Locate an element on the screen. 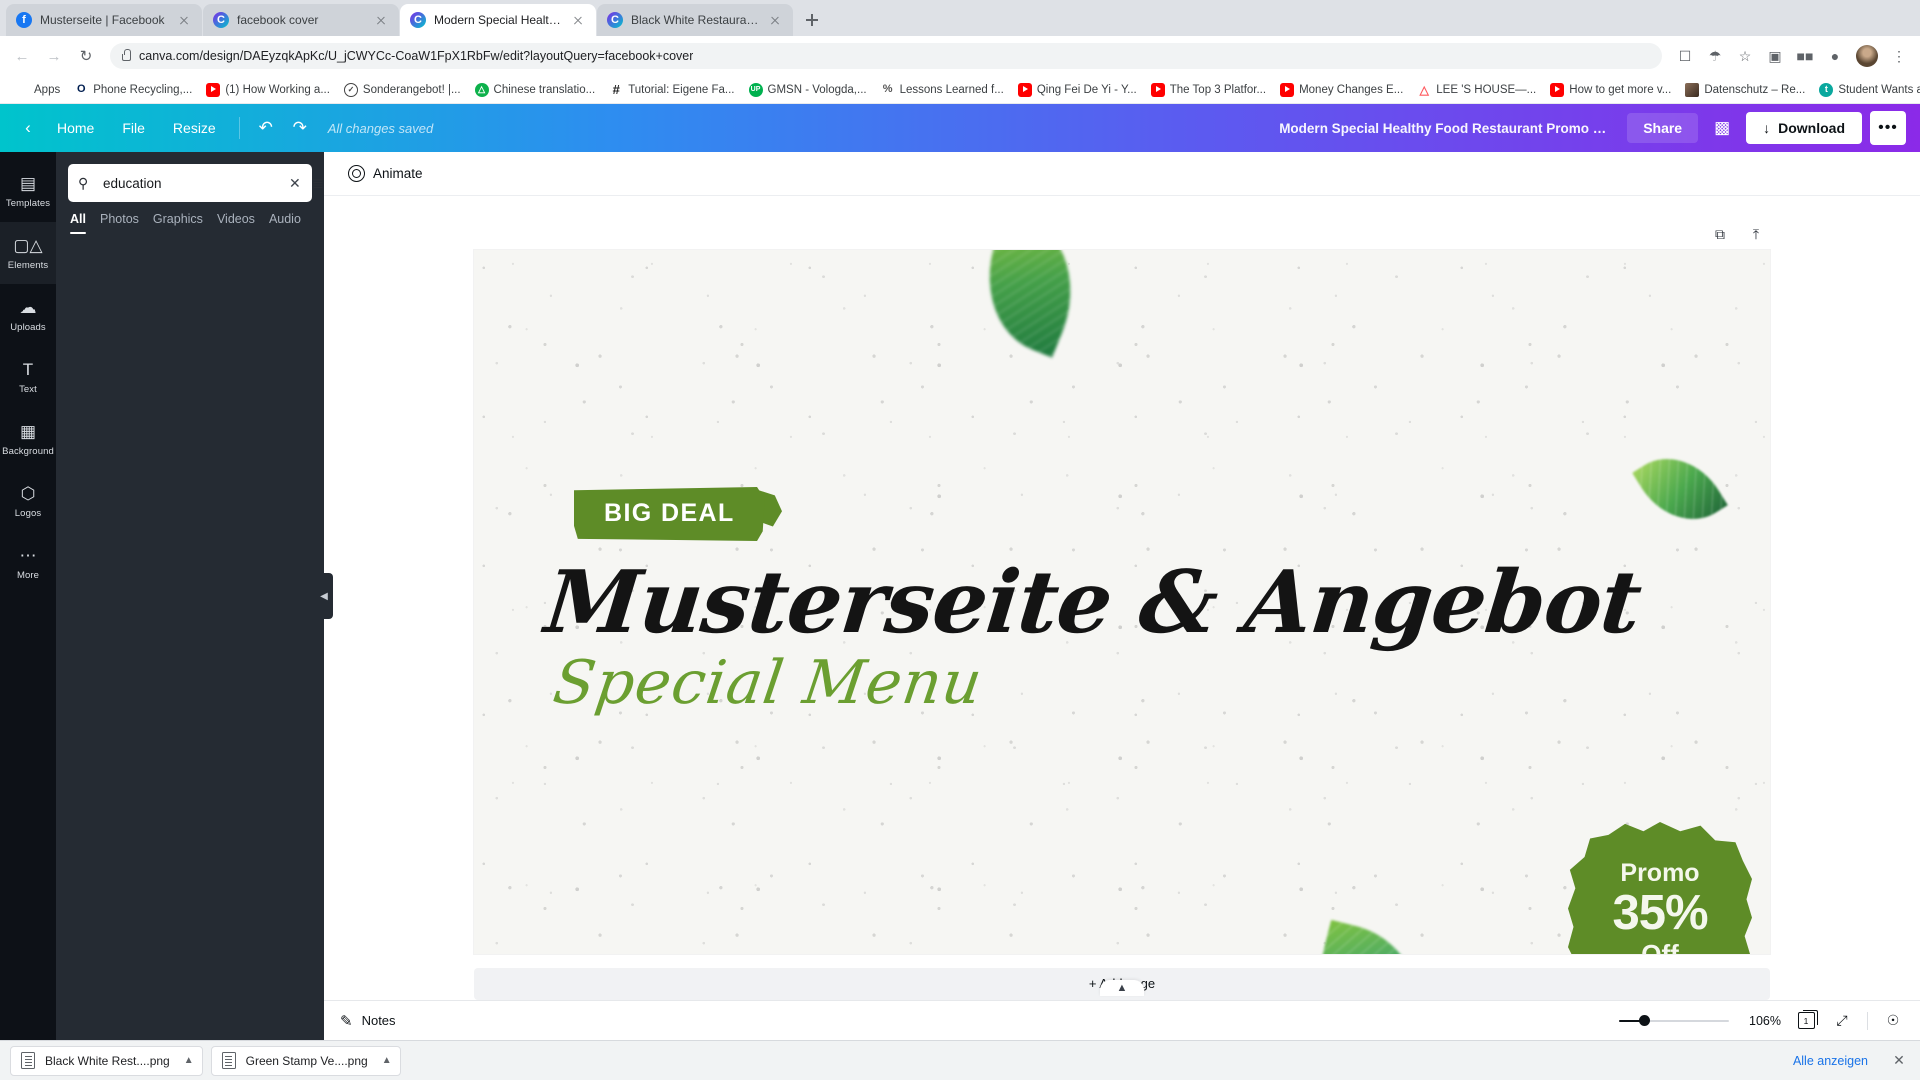 Image resolution: width=1920 pixels, height=1080 pixels. context-toolbar: Animate is located at coordinates (1122, 174).